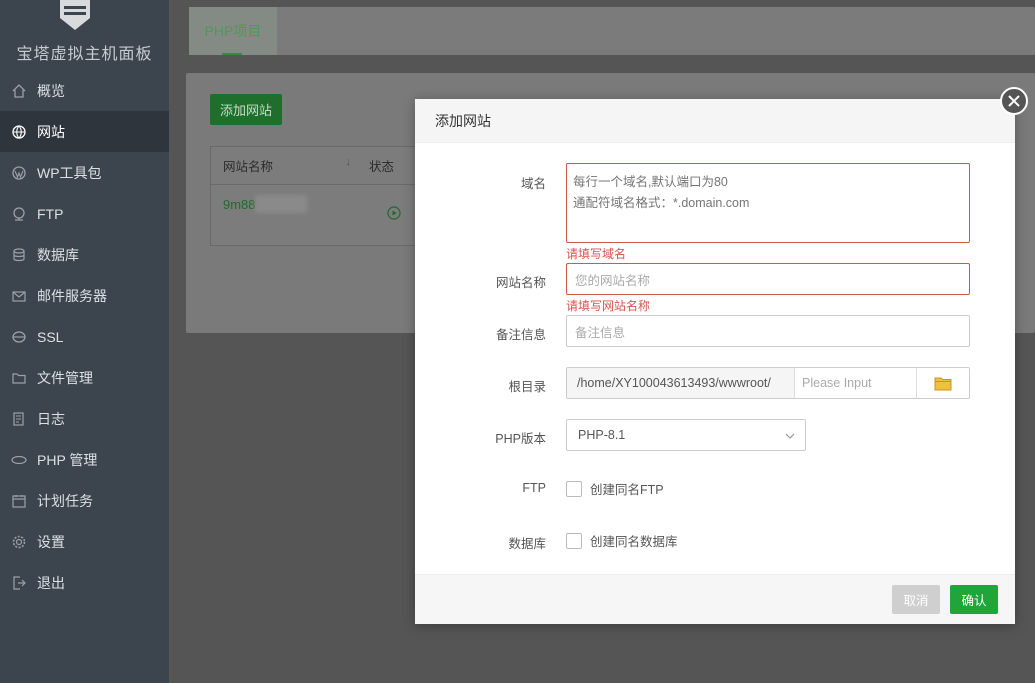 The width and height of the screenshot is (1035, 683). What do you see at coordinates (65, 377) in the screenshot?
I see `sidebar-item-label: 文件管理` at bounding box center [65, 377].